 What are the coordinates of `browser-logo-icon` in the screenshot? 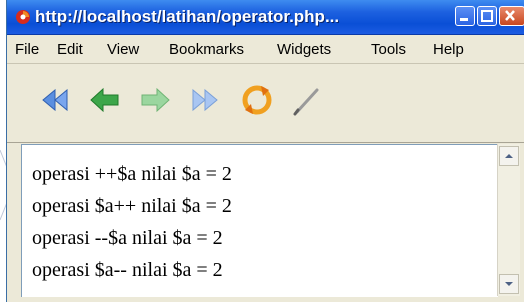 It's located at (23, 17).